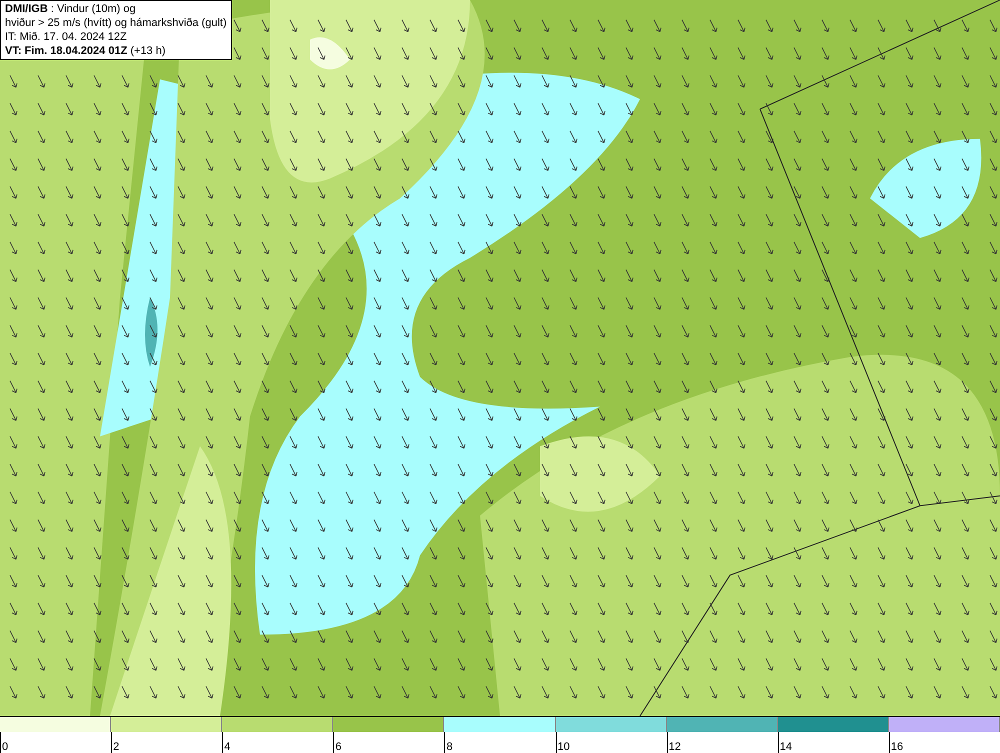  What do you see at coordinates (86, 51) in the screenshot?
I see `title-line: VT: Fim. 18.04.2024 01Z (+13 h)` at bounding box center [86, 51].